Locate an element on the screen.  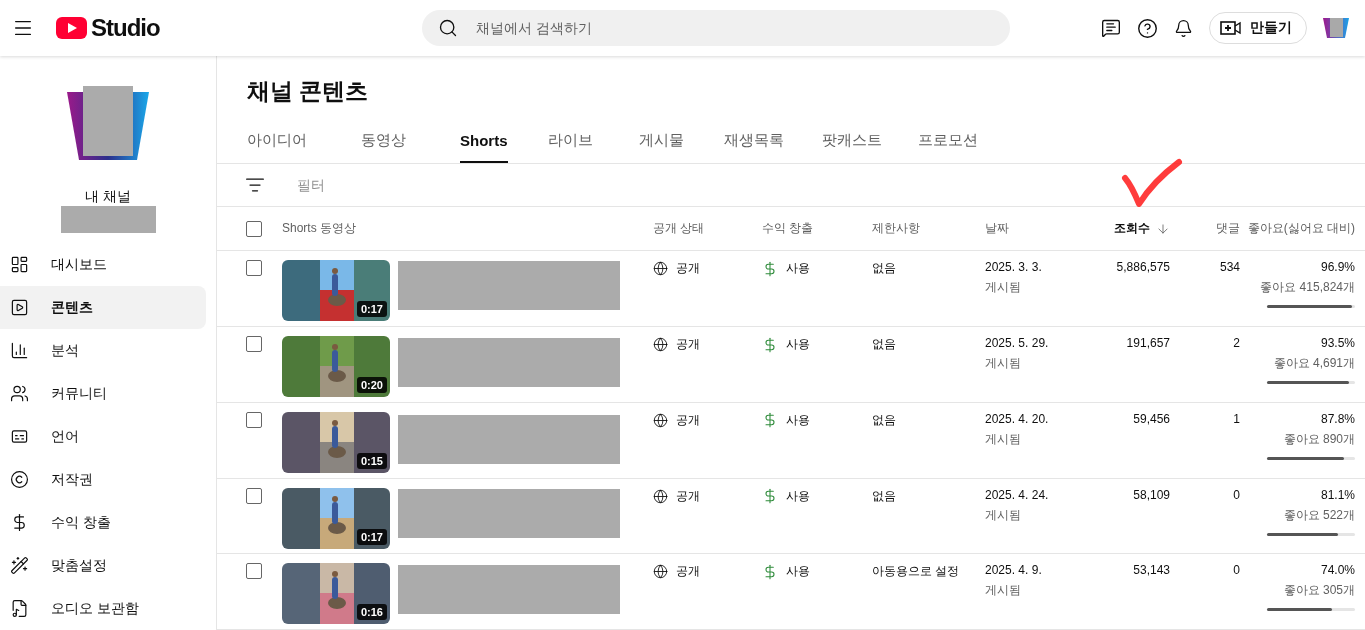
column-header: 댓글 is located at coordinates (1228, 229).